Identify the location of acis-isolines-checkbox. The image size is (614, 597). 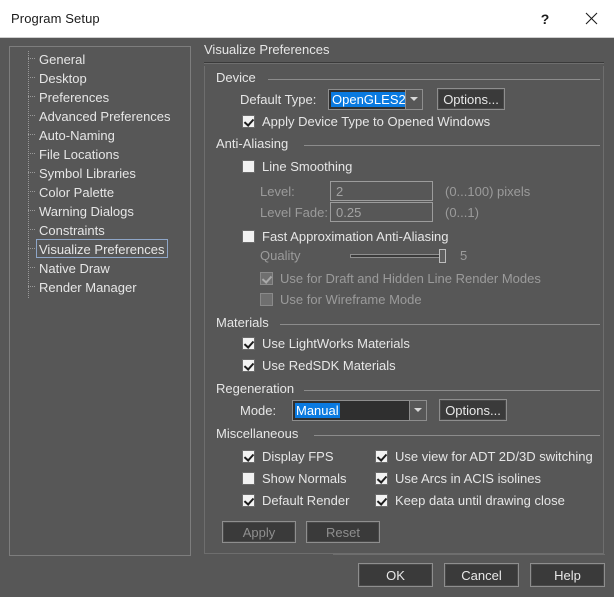
(381, 478).